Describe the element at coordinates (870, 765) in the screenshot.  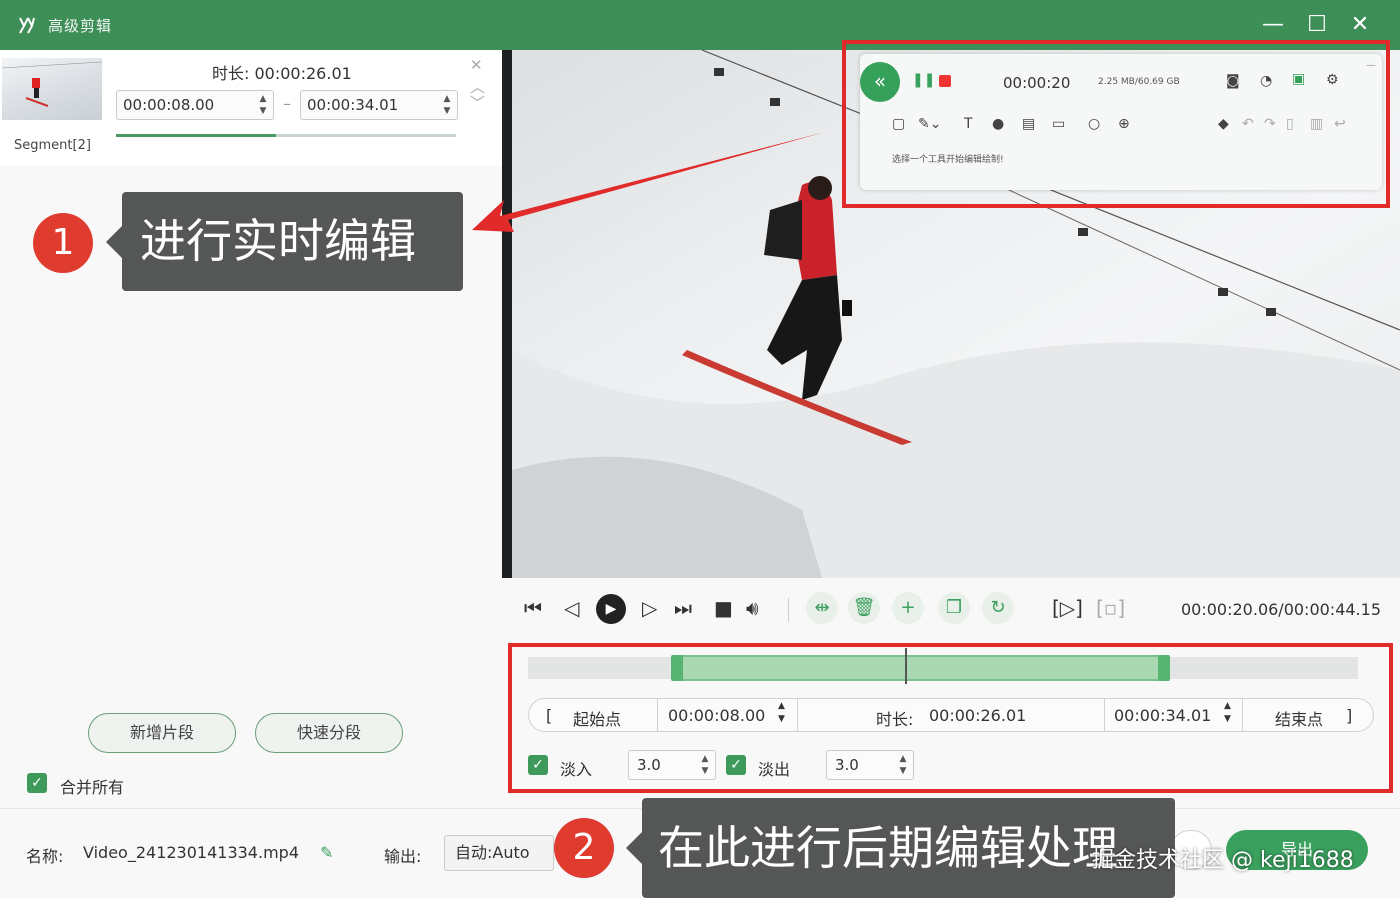
I see `fade-out-input: 3.0 ▲ ▼` at that location.